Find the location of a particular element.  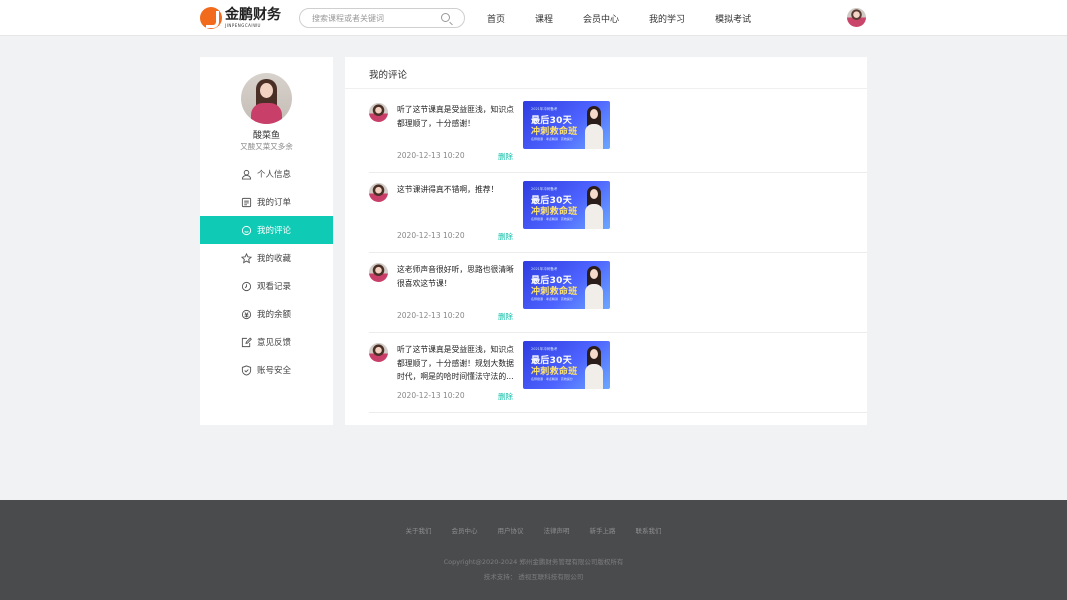

nav-courses: 课程 is located at coordinates (544, 18).